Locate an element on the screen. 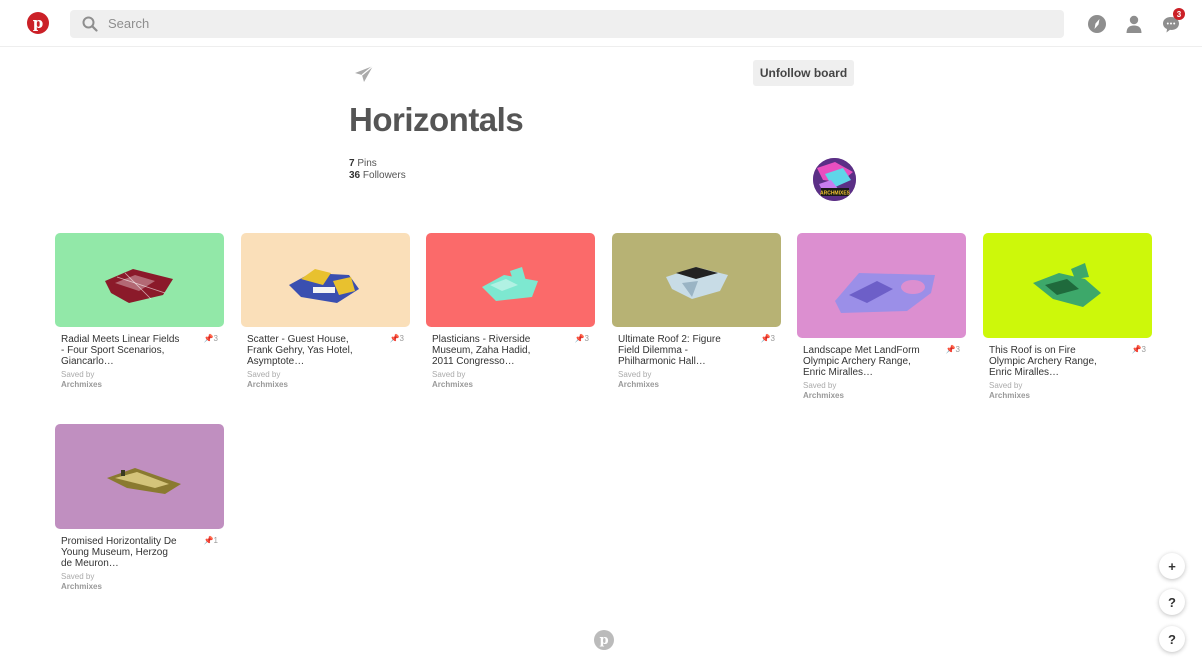 This screenshot has height=663, width=1202. notification-badge: 3 is located at coordinates (1179, 14).